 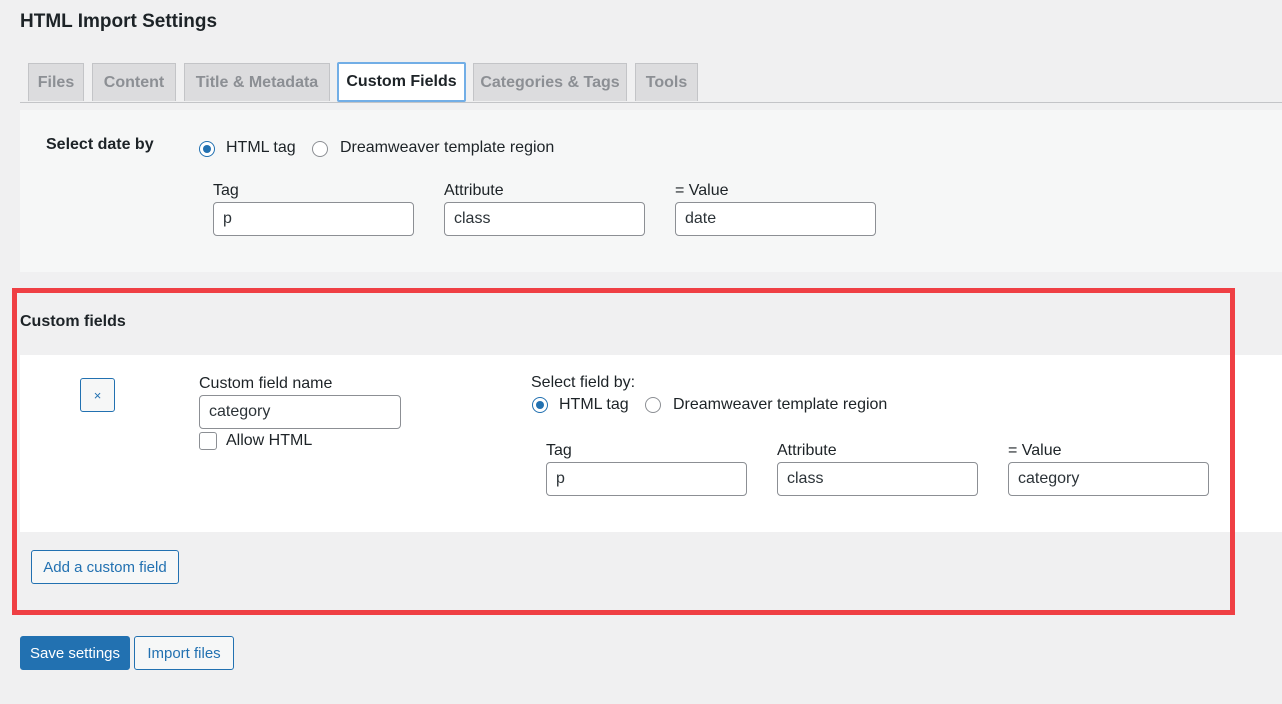 What do you see at coordinates (75, 653) in the screenshot?
I see `save-settings-button: Save settings` at bounding box center [75, 653].